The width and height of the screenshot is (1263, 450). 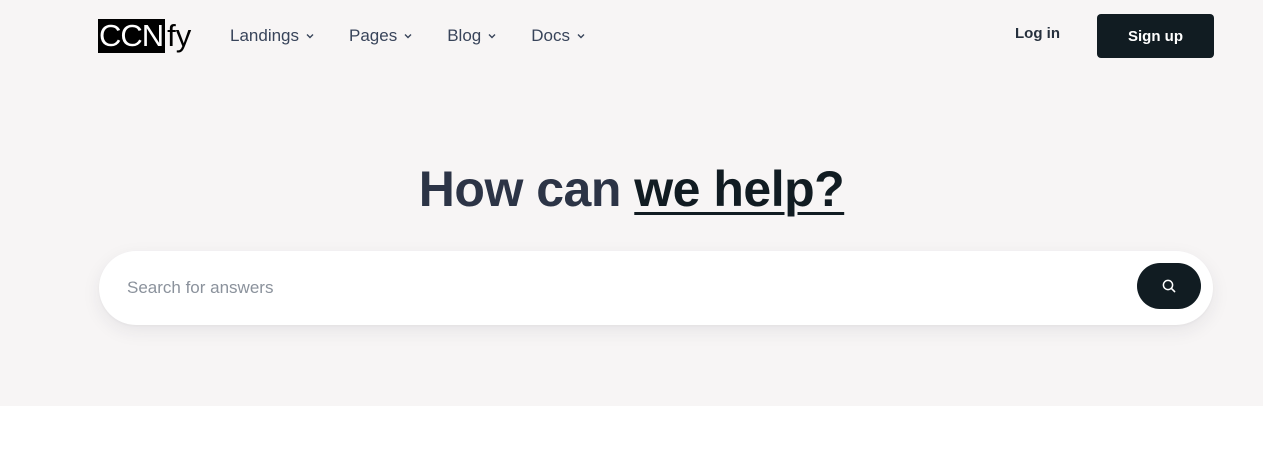 What do you see at coordinates (464, 35) in the screenshot?
I see `nav-item-label: Blog` at bounding box center [464, 35].